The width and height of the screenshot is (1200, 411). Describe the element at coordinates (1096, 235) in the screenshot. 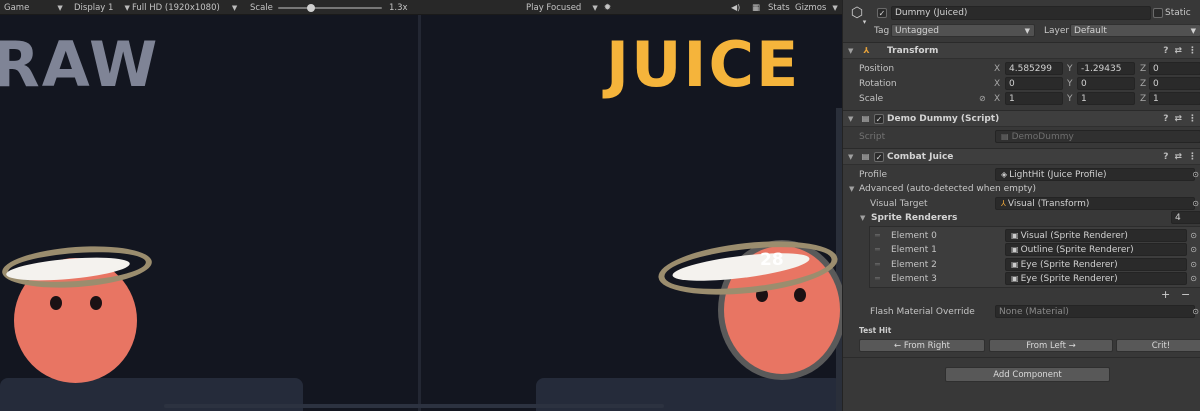

I see `element-field: ▣ Visual (Sprite Renderer)` at that location.